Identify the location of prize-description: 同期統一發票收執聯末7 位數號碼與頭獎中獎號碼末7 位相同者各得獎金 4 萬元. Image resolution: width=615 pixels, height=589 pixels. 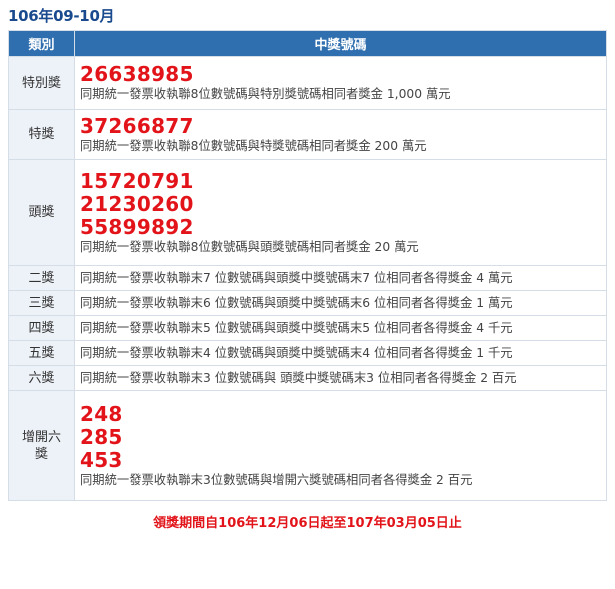
(296, 278).